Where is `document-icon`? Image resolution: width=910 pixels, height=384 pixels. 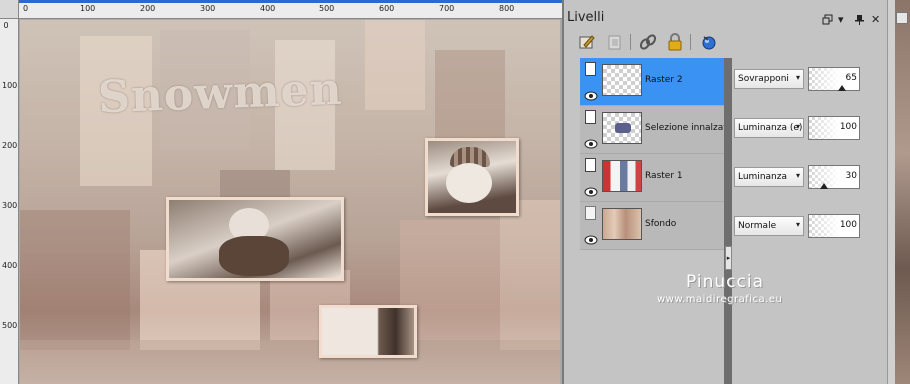 document-icon is located at coordinates (902, 18).